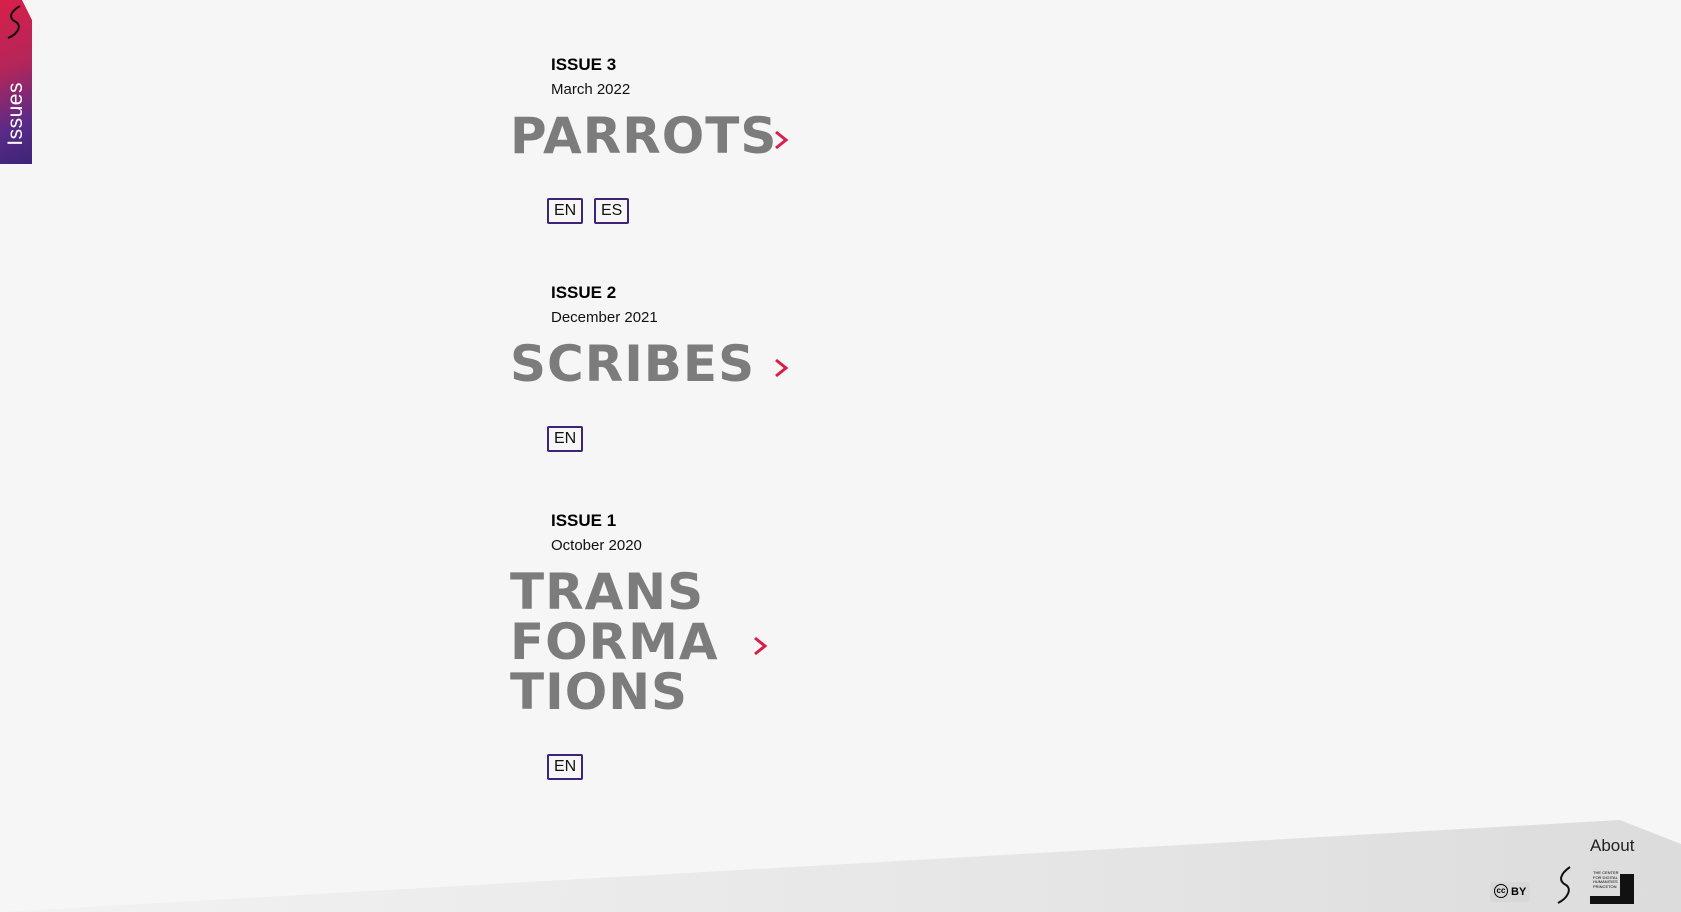  Describe the element at coordinates (15, 114) in the screenshot. I see `issues-tab-label: Issues` at that location.